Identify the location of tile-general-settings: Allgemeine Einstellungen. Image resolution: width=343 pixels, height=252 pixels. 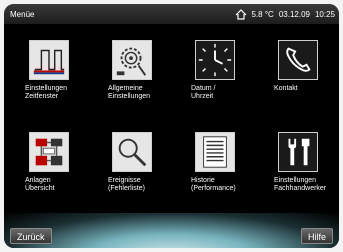
(137, 80).